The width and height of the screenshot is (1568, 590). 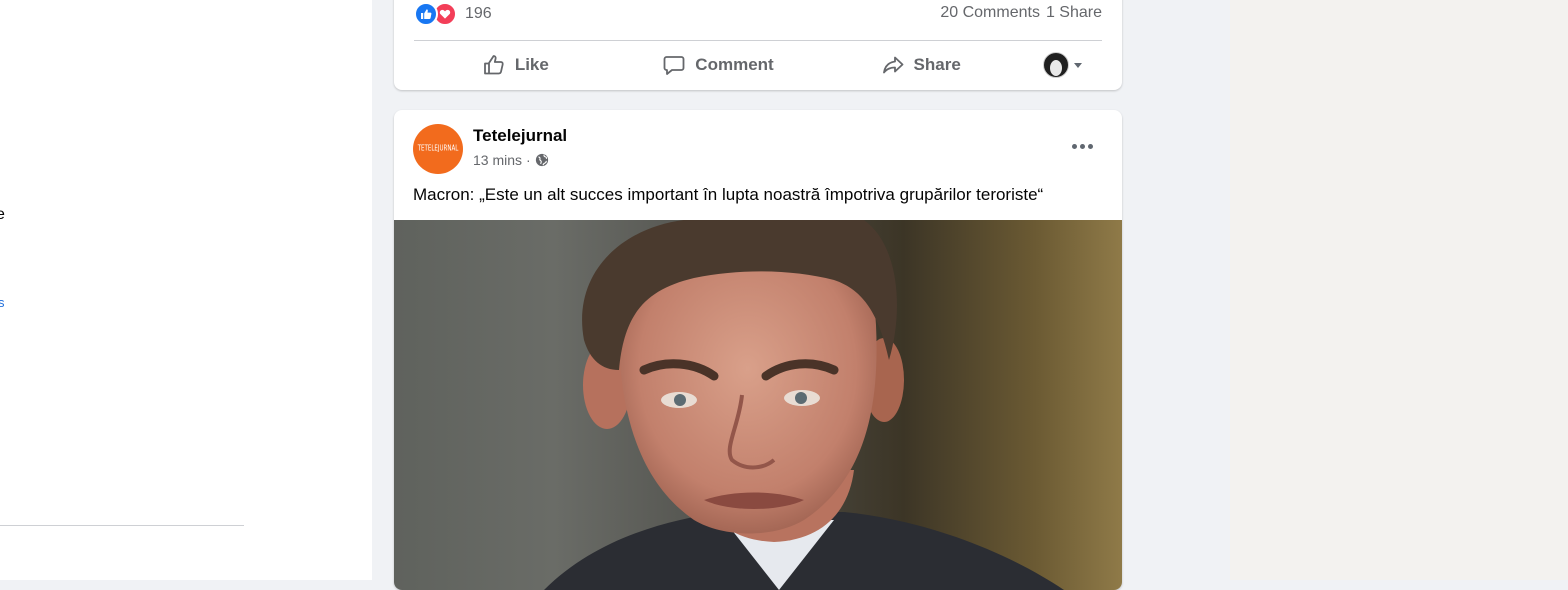 What do you see at coordinates (520, 136) in the screenshot?
I see `page-name-link: Tetelejurnal` at bounding box center [520, 136].